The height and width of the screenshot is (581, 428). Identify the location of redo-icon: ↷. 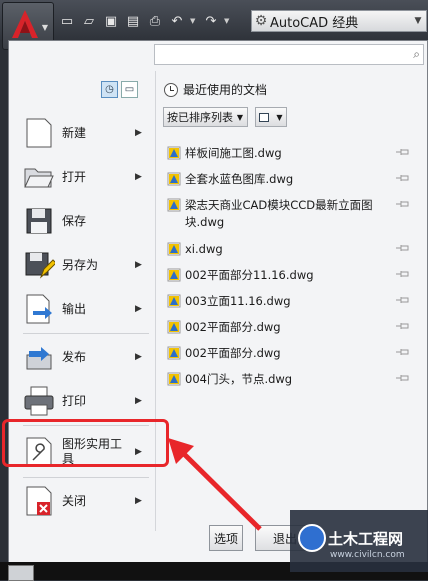
(211, 21).